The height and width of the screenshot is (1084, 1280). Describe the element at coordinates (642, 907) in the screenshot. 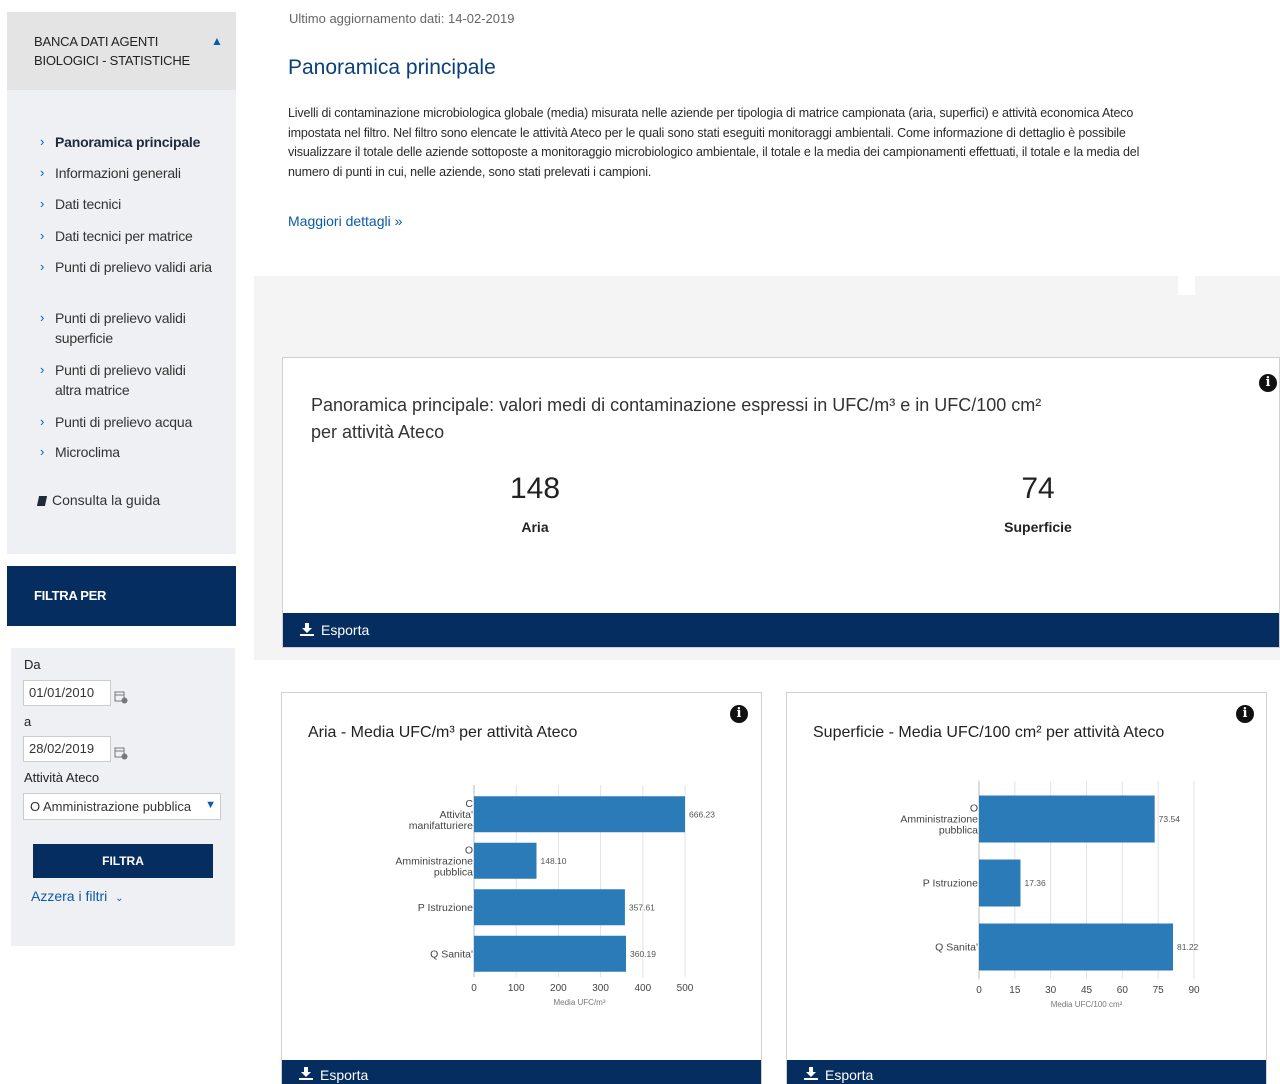

I see `bar-value-label: 357.61` at that location.